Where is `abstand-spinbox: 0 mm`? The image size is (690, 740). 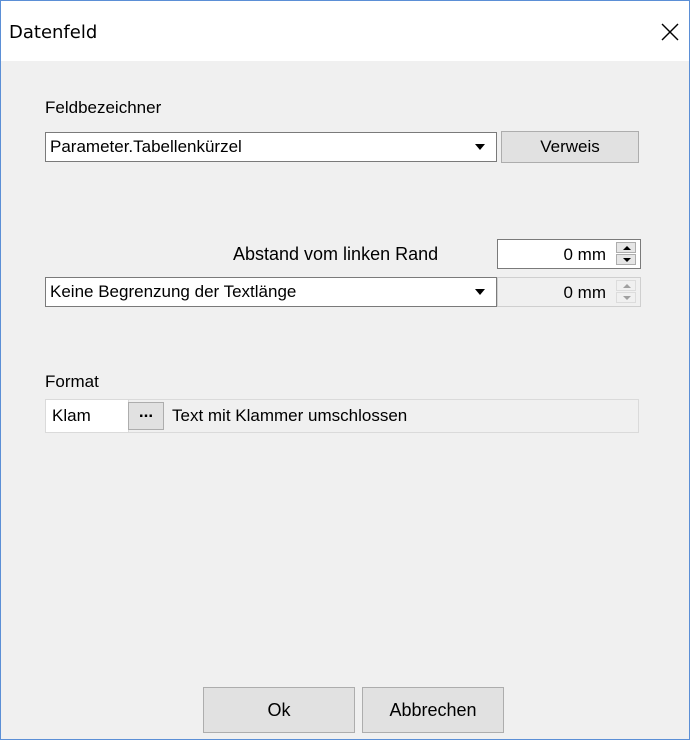
abstand-spinbox: 0 mm is located at coordinates (569, 254).